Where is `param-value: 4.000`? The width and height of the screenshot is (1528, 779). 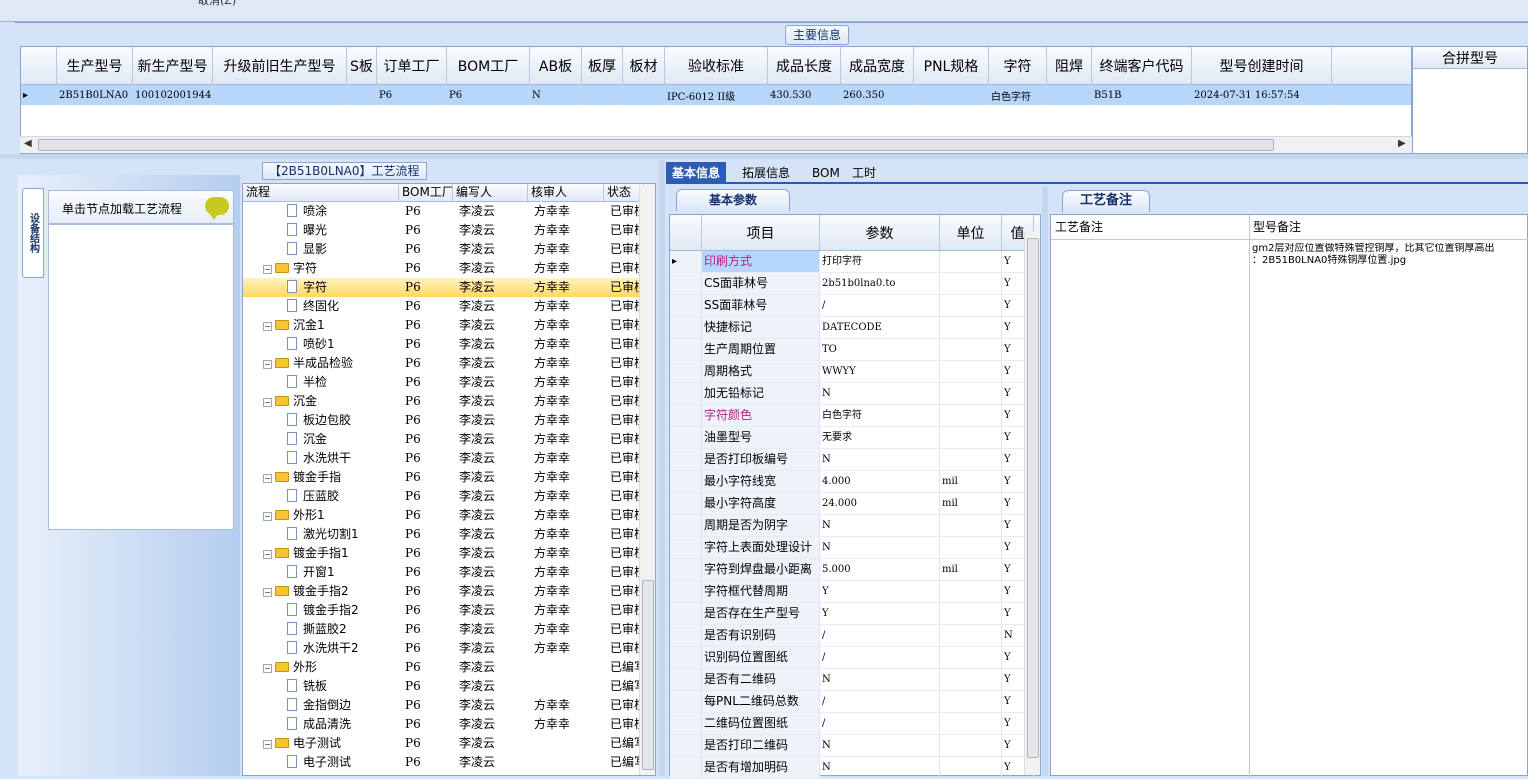 param-value: 4.000 is located at coordinates (880, 481).